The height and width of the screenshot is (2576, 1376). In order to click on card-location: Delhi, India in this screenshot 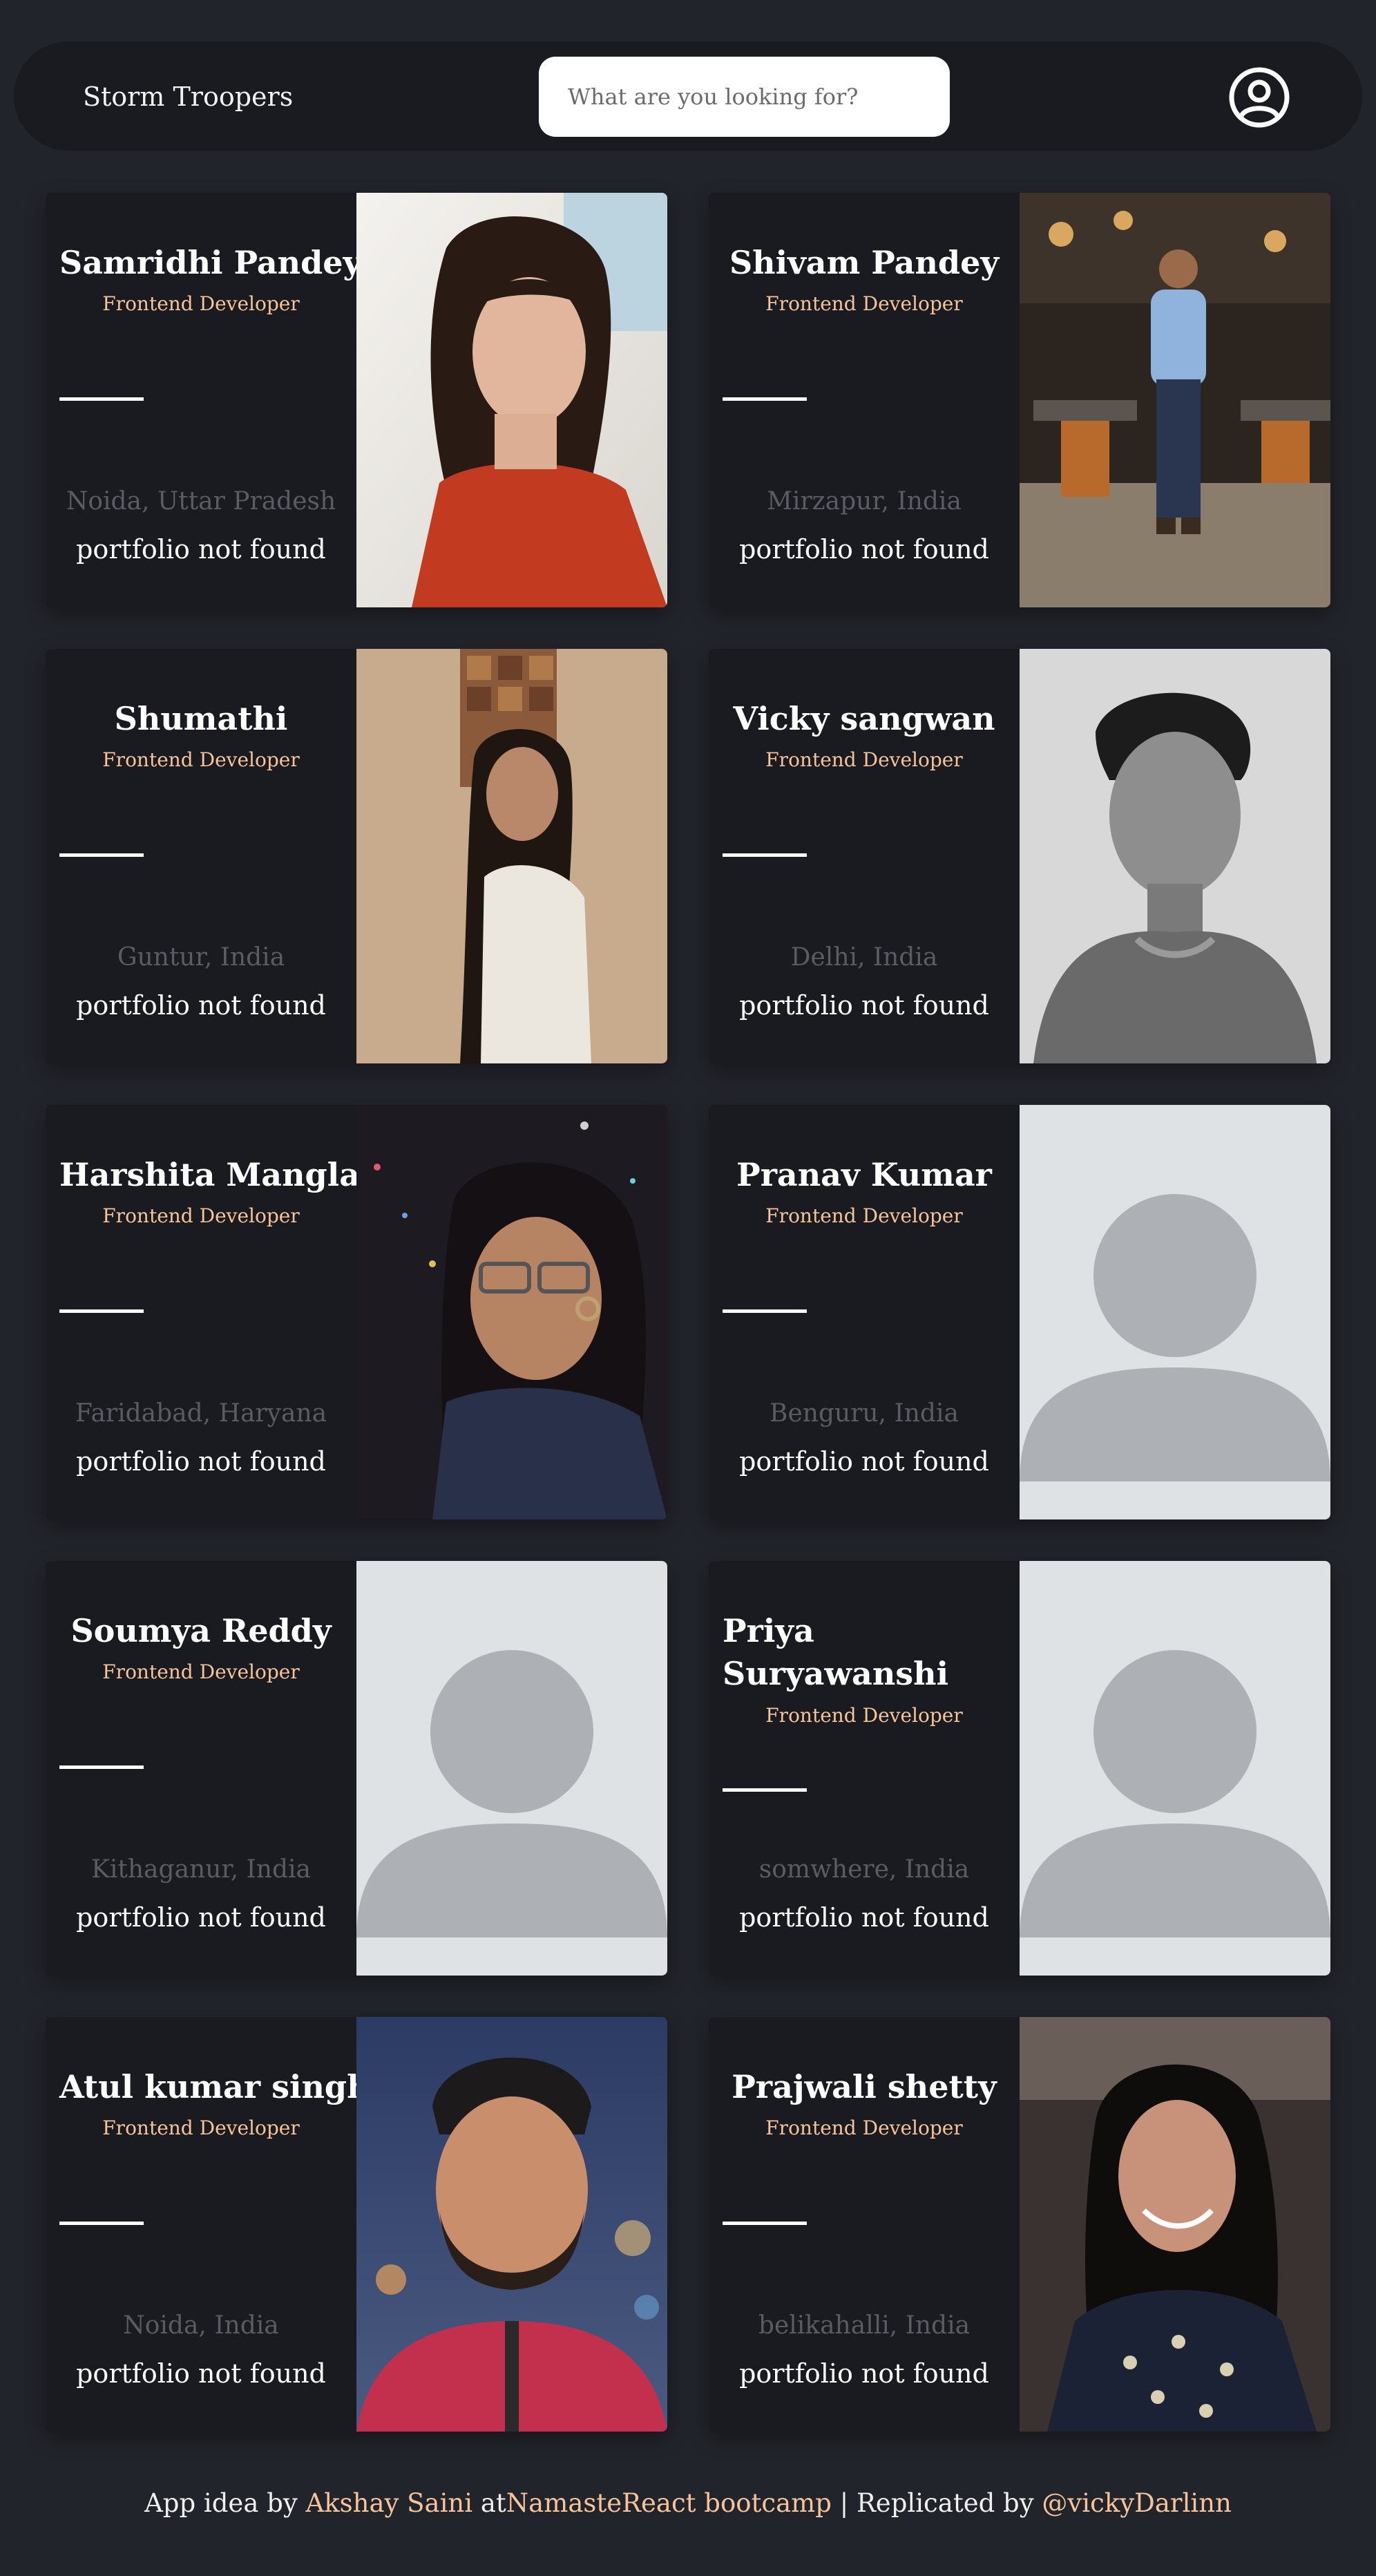, I will do `click(864, 957)`.